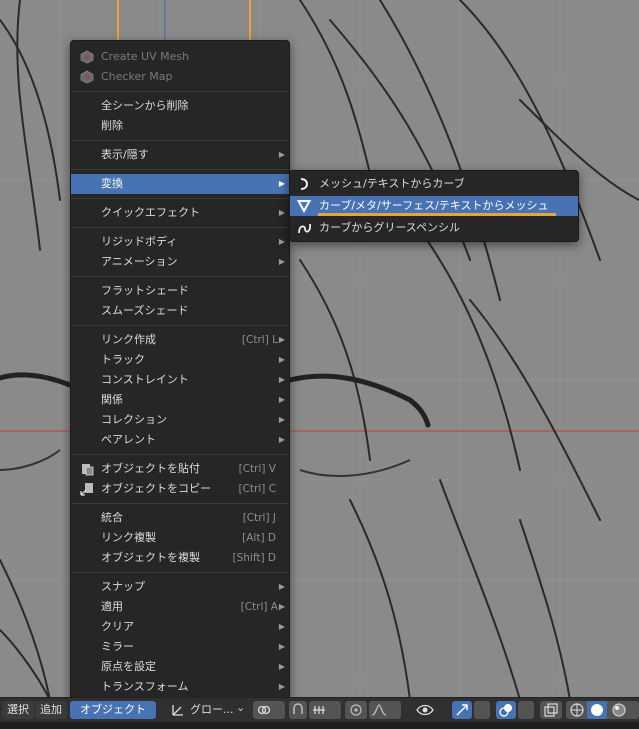  Describe the element at coordinates (128, 439) in the screenshot. I see `menu-item-label: ペアレント` at that location.